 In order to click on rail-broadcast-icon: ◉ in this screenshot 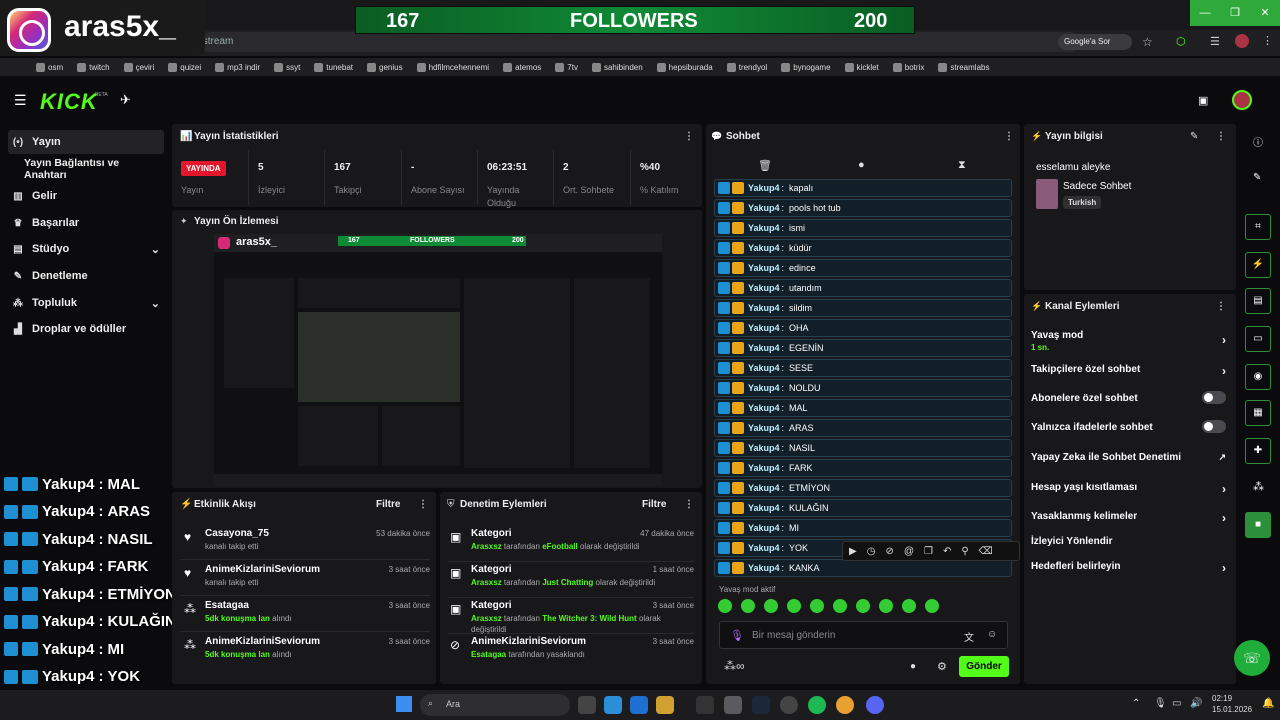, I will do `click(1258, 377)`.